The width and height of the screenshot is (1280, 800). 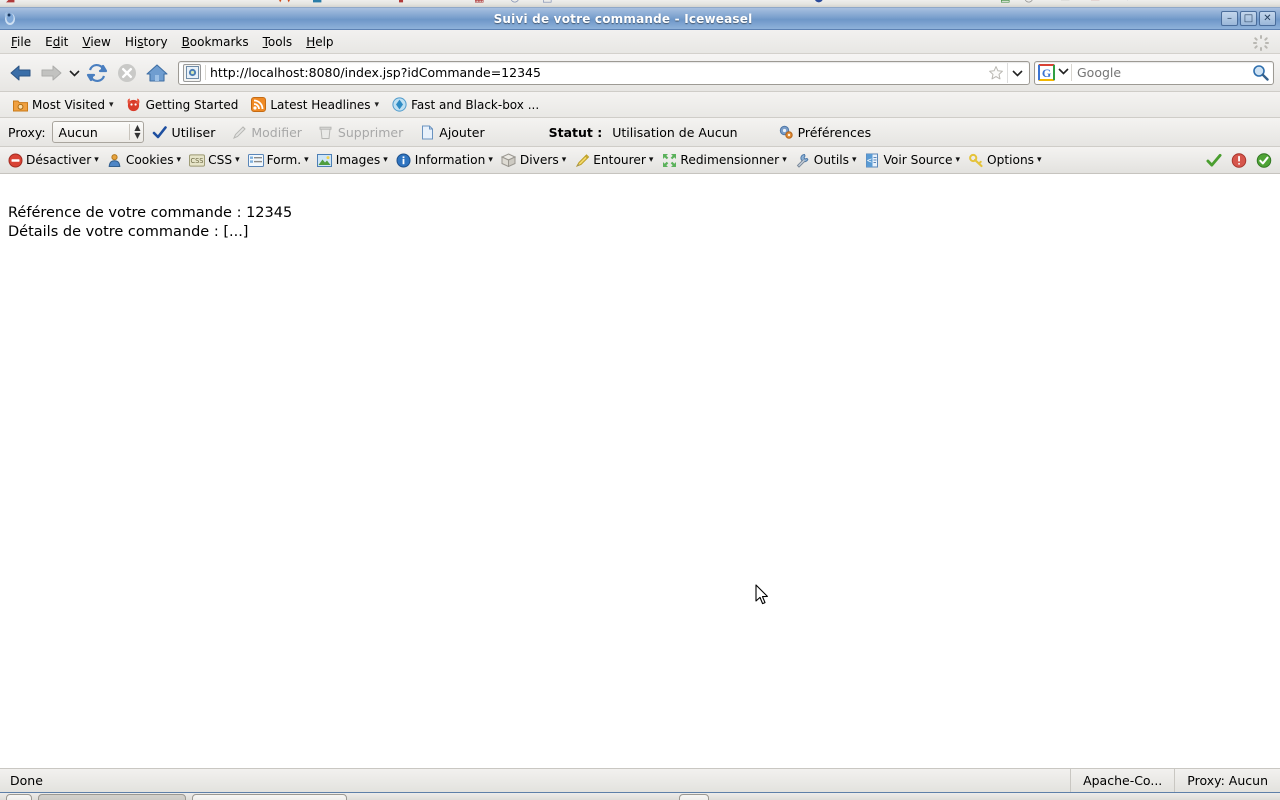 I want to click on proxy-select: Aucun ▲ ▼, so click(x=97, y=132).